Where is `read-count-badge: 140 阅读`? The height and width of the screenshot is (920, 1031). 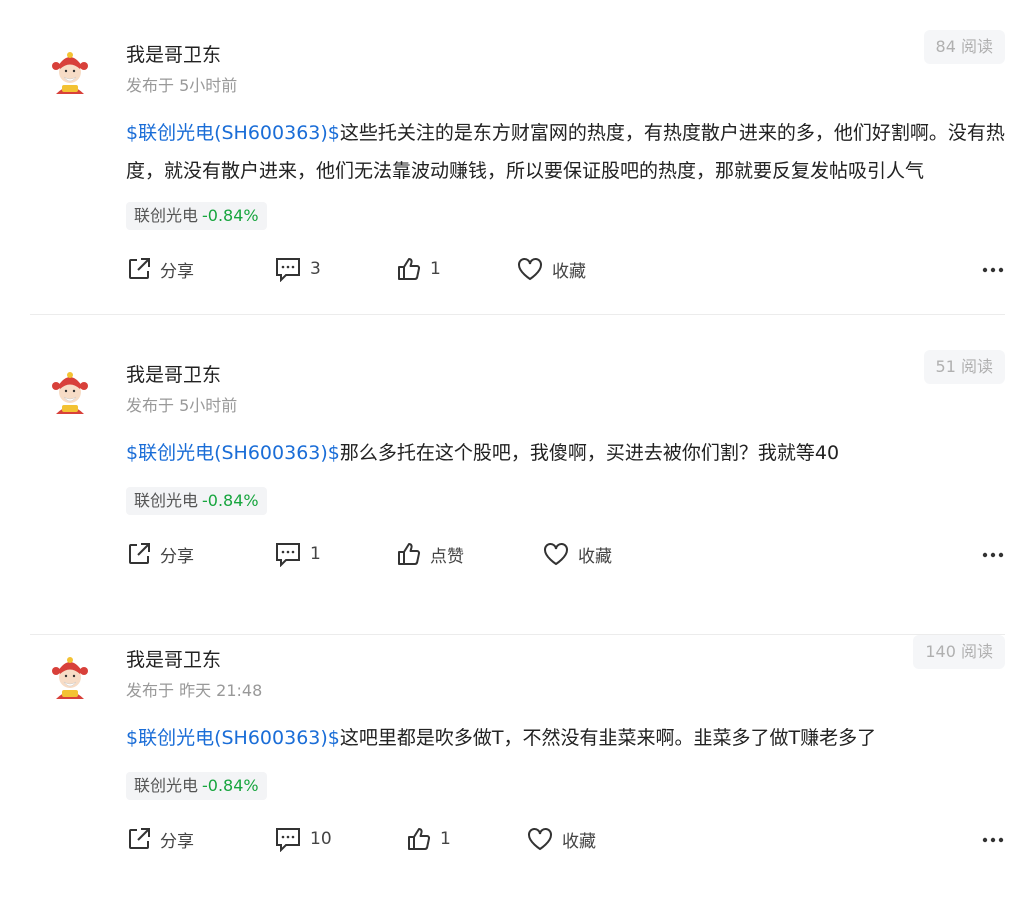
read-count-badge: 140 阅读 is located at coordinates (959, 652).